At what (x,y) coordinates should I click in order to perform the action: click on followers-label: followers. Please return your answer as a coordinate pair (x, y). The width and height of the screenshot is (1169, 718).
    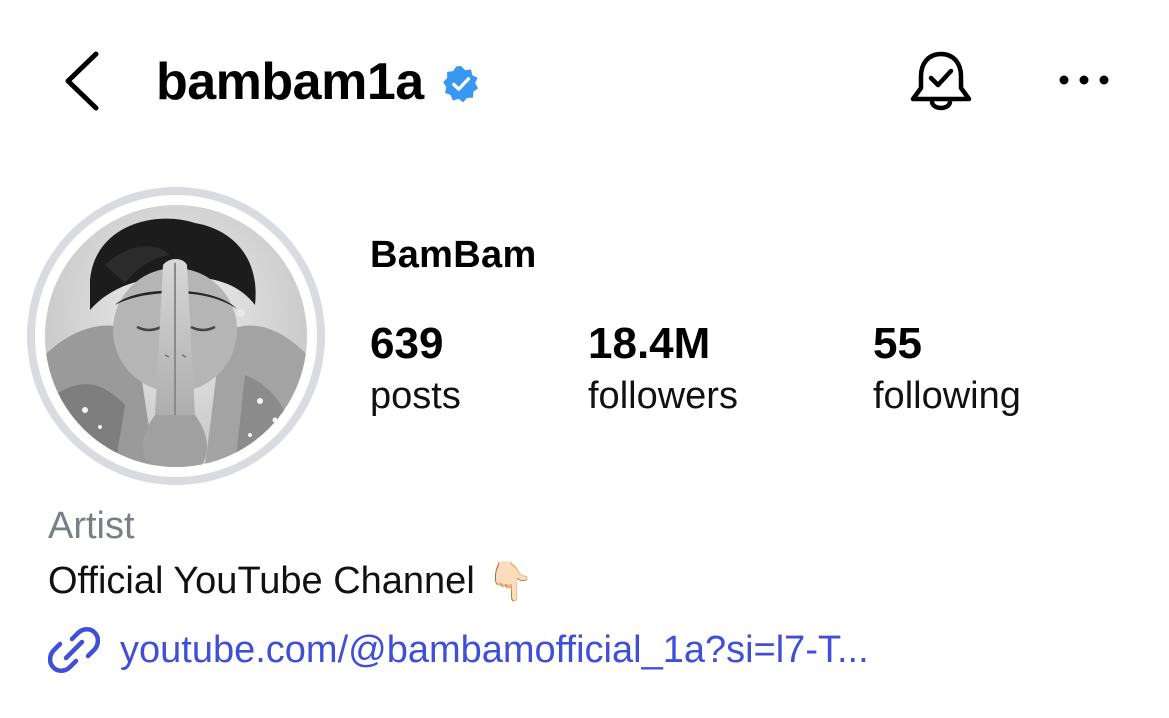
    Looking at the image, I should click on (663, 396).